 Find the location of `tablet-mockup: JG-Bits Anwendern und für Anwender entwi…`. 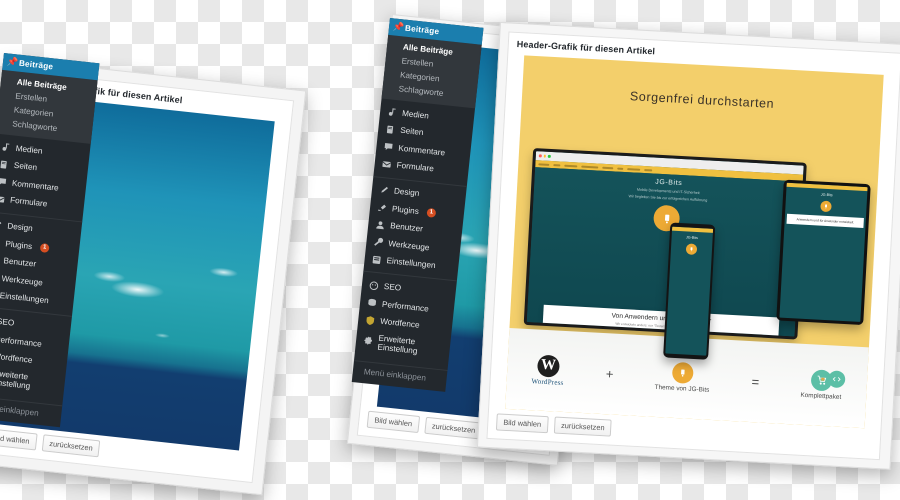

tablet-mockup: JG-Bits Anwendern und für Anwender entwi… is located at coordinates (823, 252).